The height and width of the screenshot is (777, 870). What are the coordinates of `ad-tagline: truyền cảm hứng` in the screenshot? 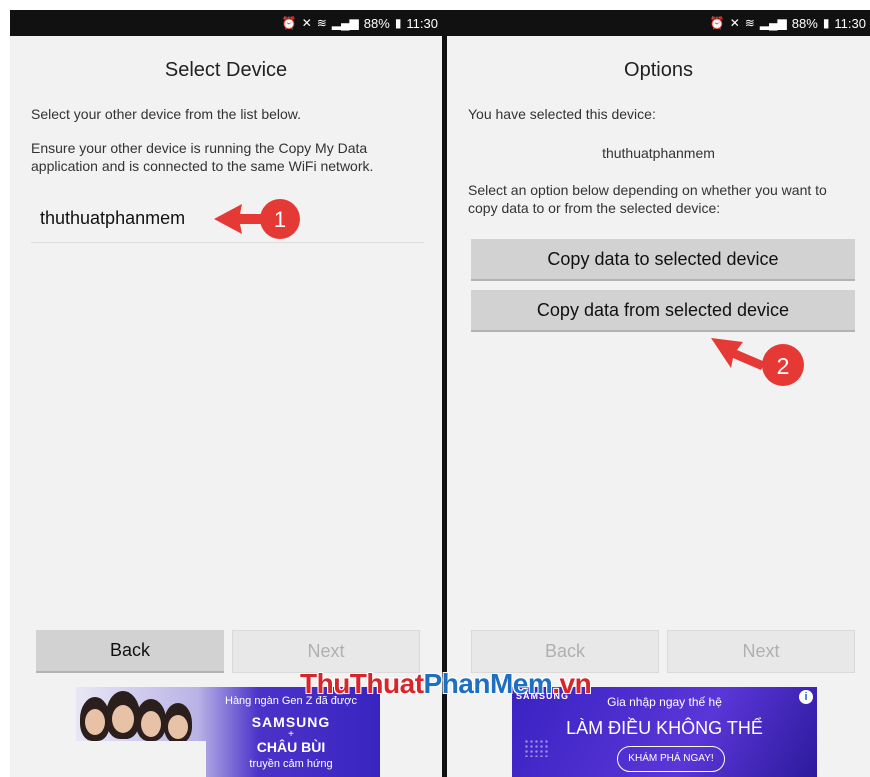 It's located at (291, 764).